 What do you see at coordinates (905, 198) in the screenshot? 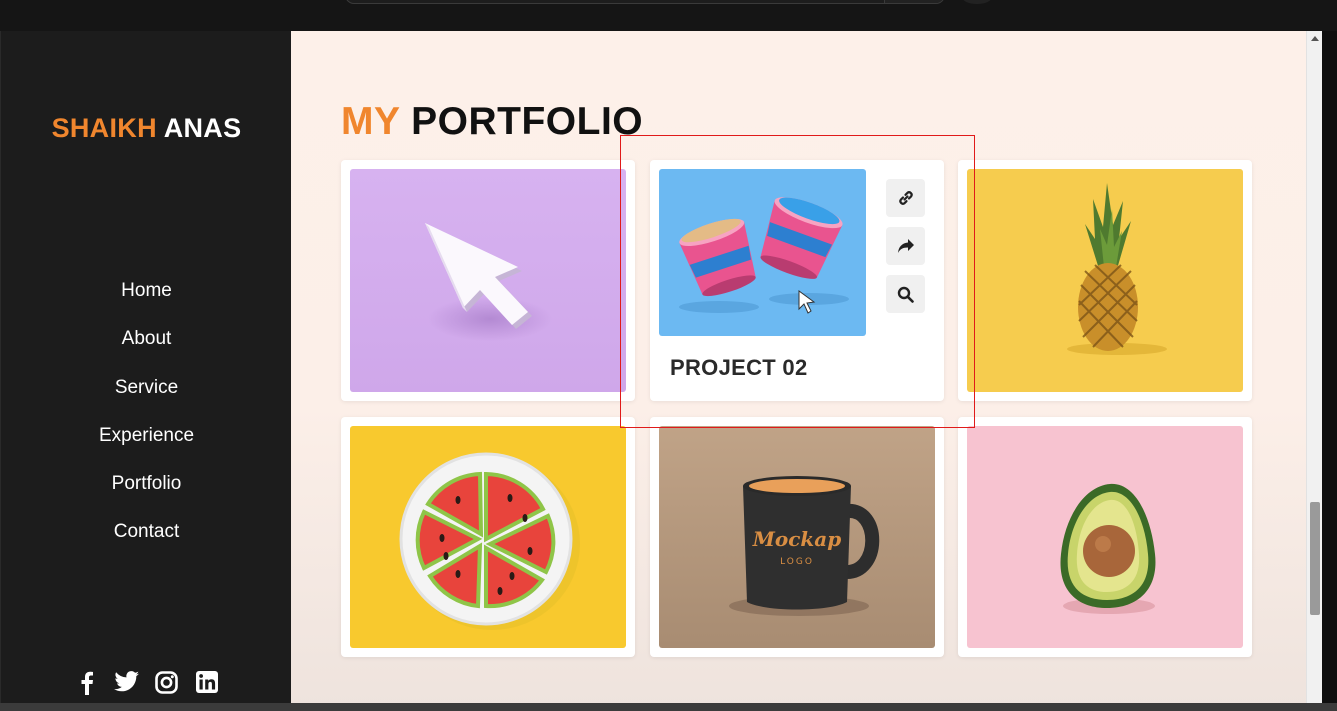
I see `link-icon` at bounding box center [905, 198].